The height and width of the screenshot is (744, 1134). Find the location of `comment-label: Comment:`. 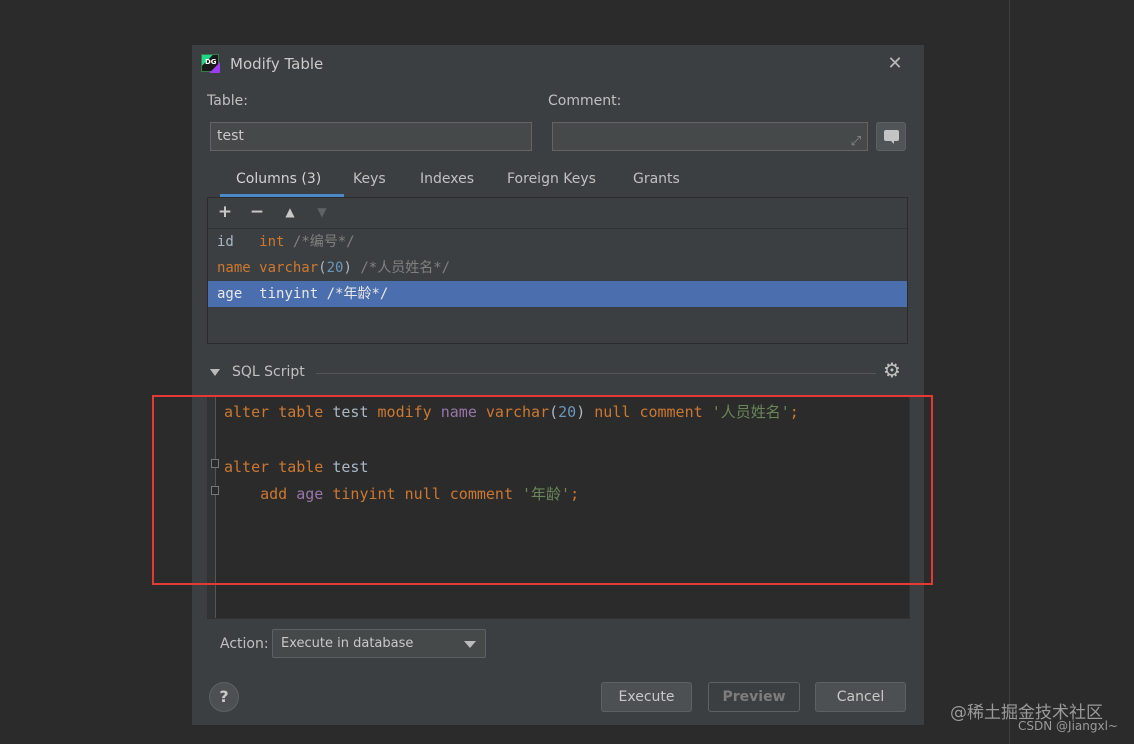

comment-label: Comment: is located at coordinates (585, 101).